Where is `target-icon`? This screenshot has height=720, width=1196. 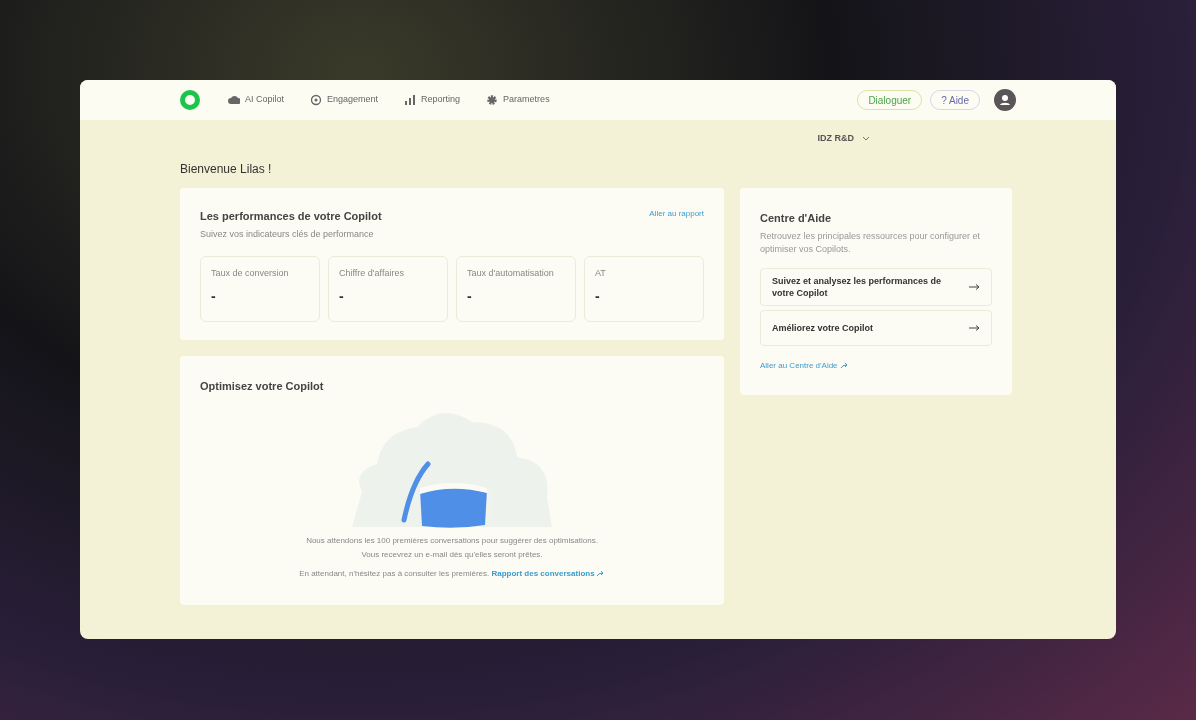 target-icon is located at coordinates (316, 100).